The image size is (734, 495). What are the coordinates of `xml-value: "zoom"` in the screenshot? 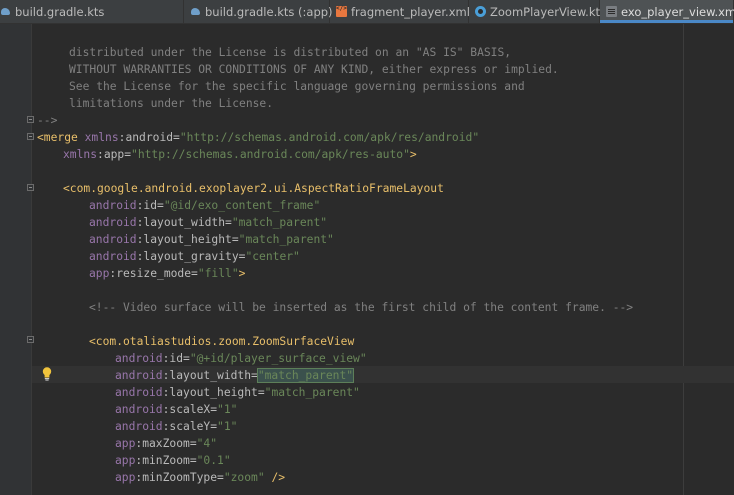 It's located at (244, 477).